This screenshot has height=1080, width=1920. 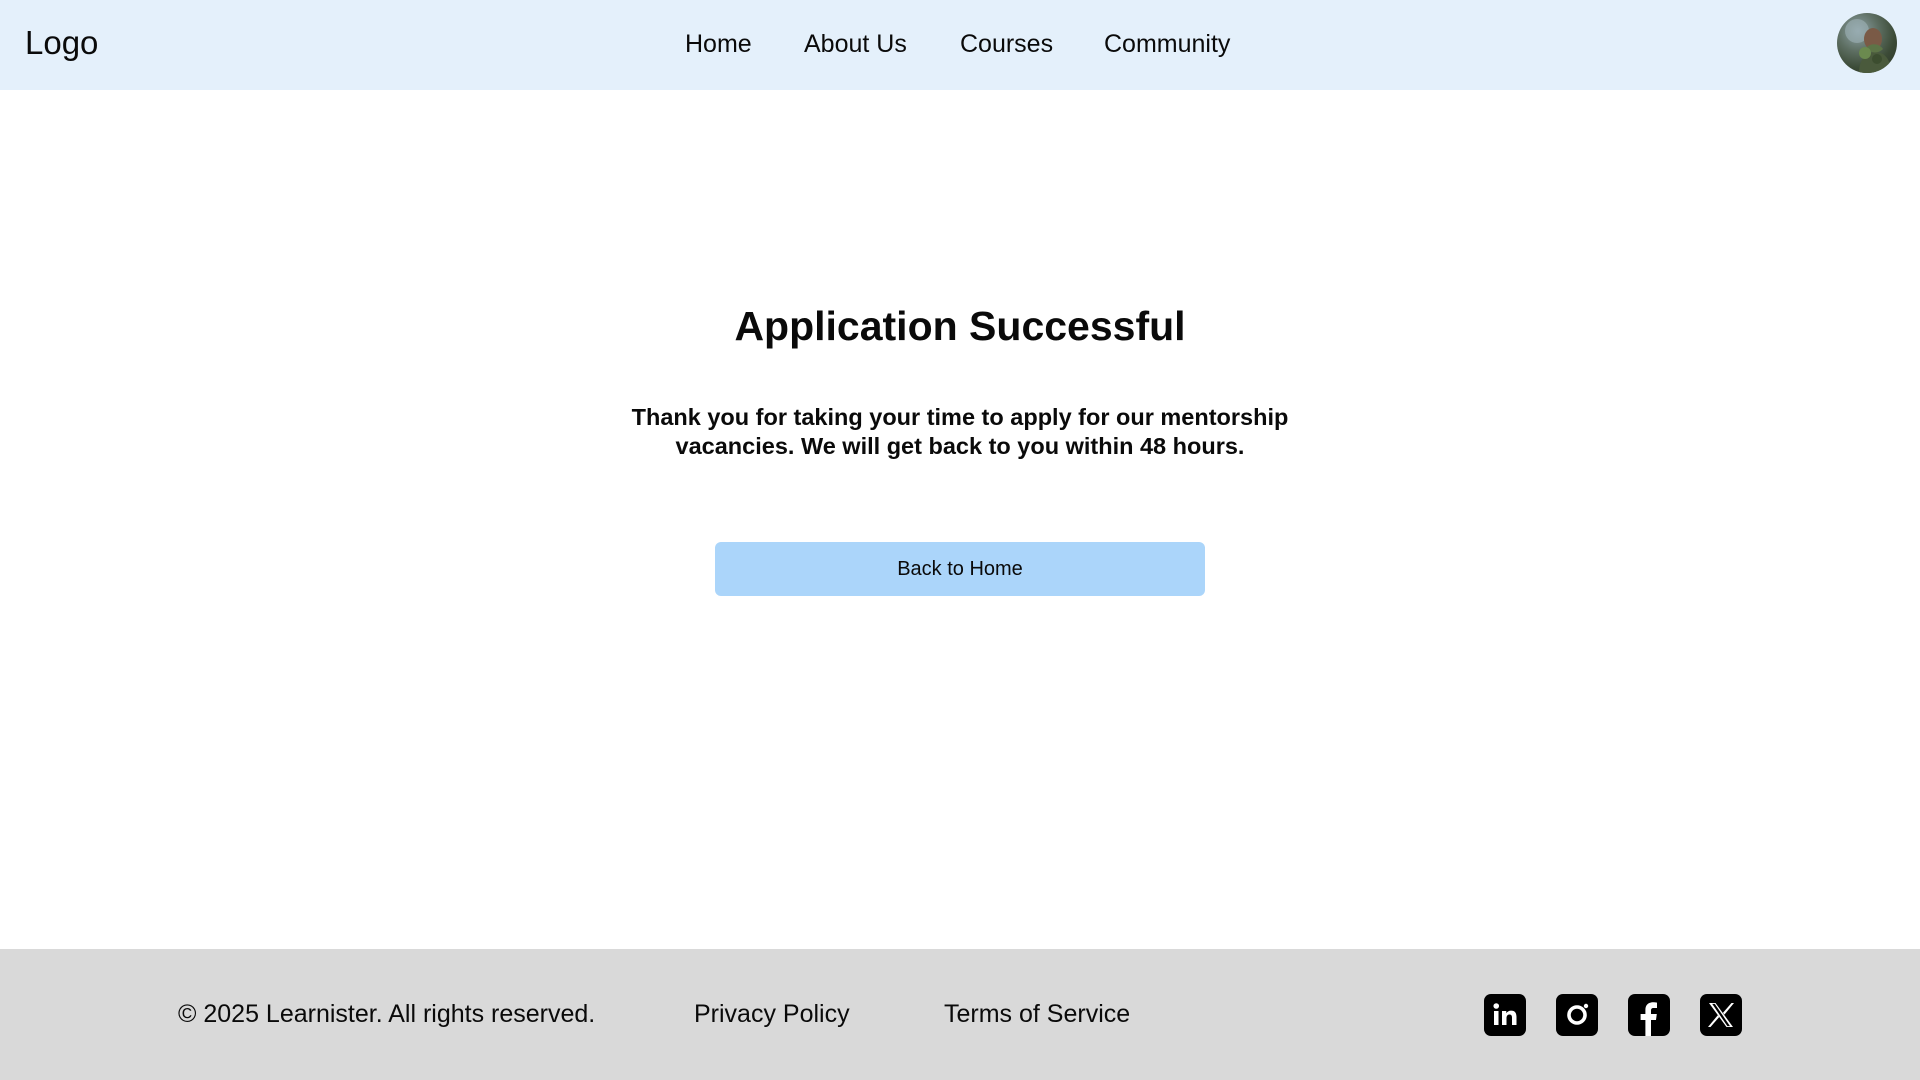 I want to click on facebook-icon, so click(x=1649, y=1015).